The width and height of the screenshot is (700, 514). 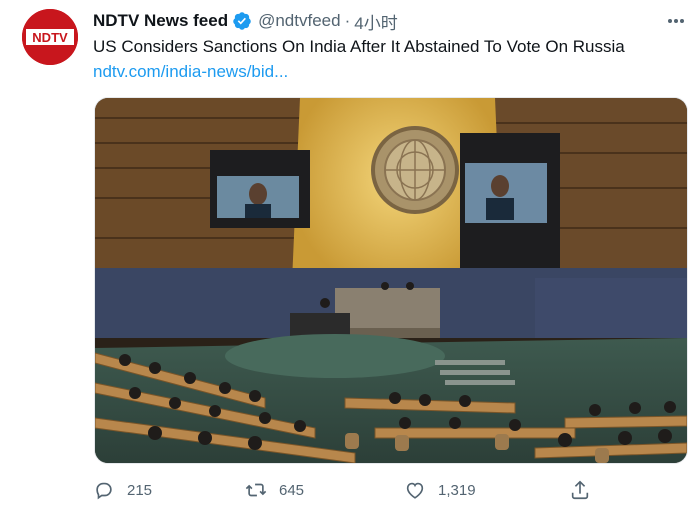 I want to click on share-button, so click(x=580, y=490).